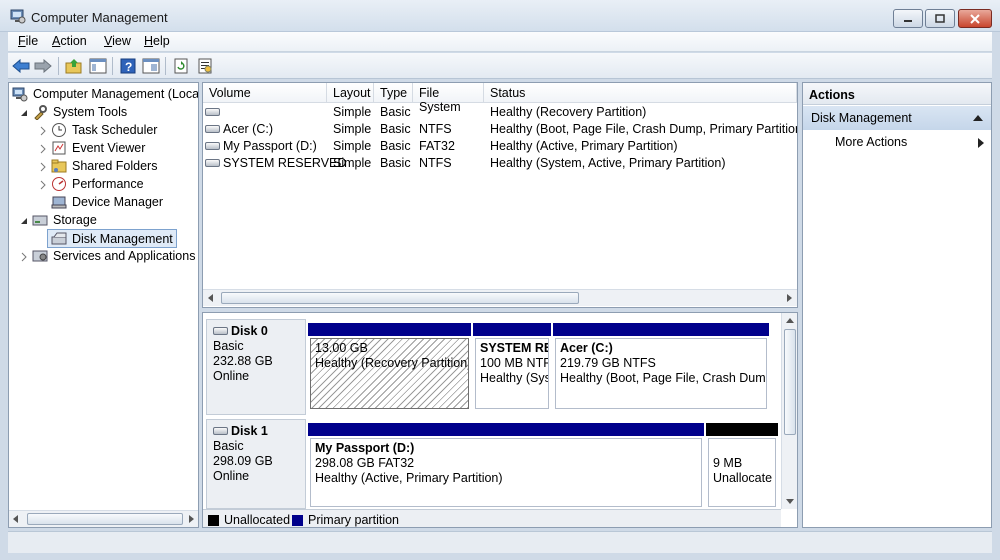 This screenshot has width=1000, height=560. Describe the element at coordinates (448, 98) in the screenshot. I see `column-header-file-system: File System` at that location.